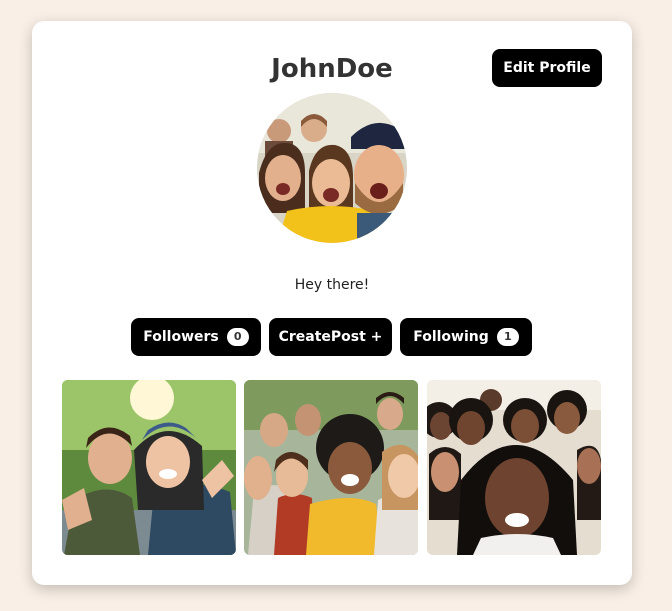 The height and width of the screenshot is (611, 672). What do you see at coordinates (181, 337) in the screenshot?
I see `followers-label: Followers` at bounding box center [181, 337].